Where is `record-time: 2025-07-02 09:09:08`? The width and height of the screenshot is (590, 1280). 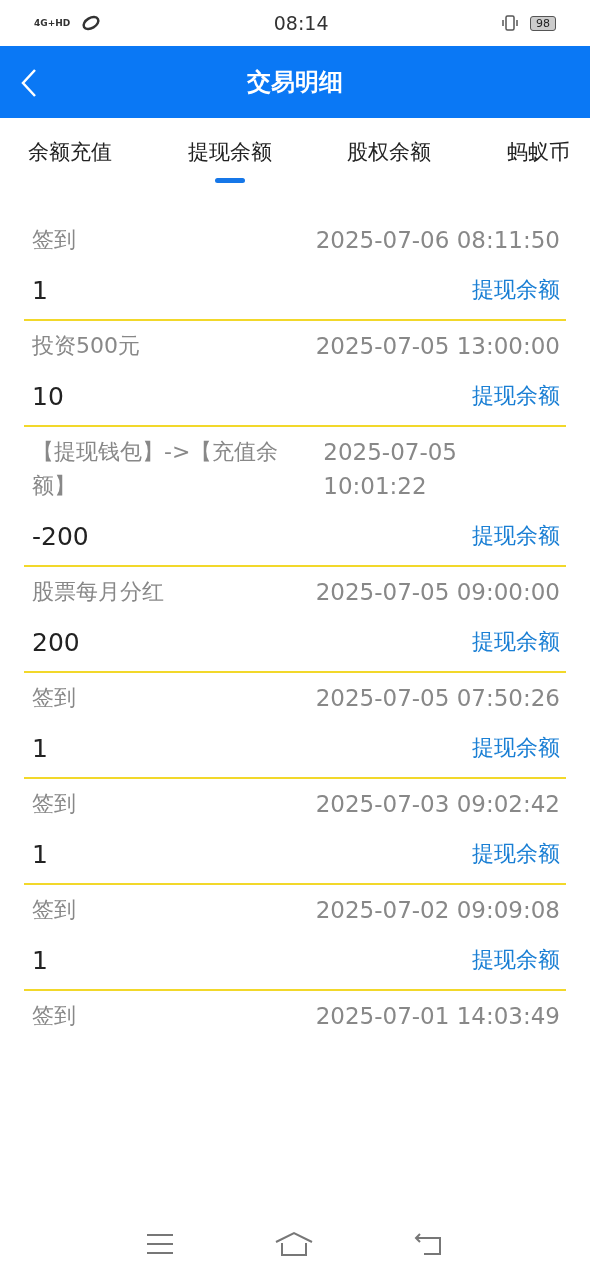
record-time: 2025-07-02 09:09:08 is located at coordinates (437, 910).